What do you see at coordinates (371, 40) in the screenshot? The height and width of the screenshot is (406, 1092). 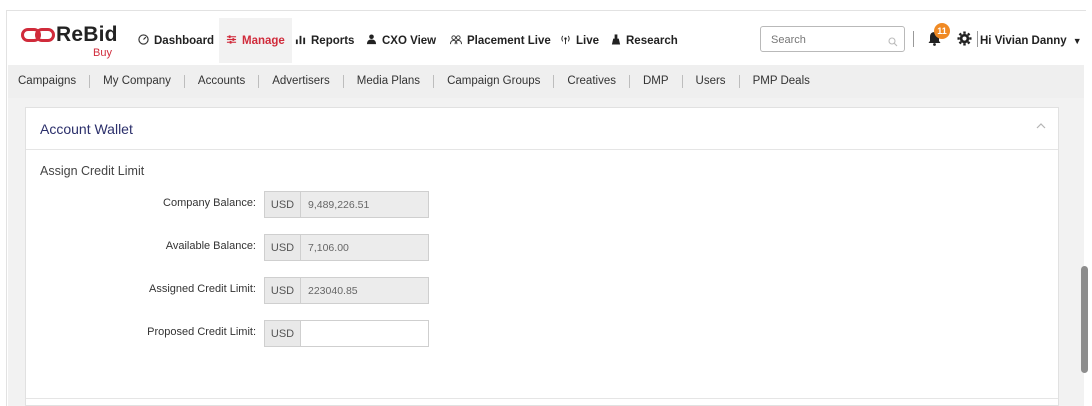 I see `person-icon` at bounding box center [371, 40].